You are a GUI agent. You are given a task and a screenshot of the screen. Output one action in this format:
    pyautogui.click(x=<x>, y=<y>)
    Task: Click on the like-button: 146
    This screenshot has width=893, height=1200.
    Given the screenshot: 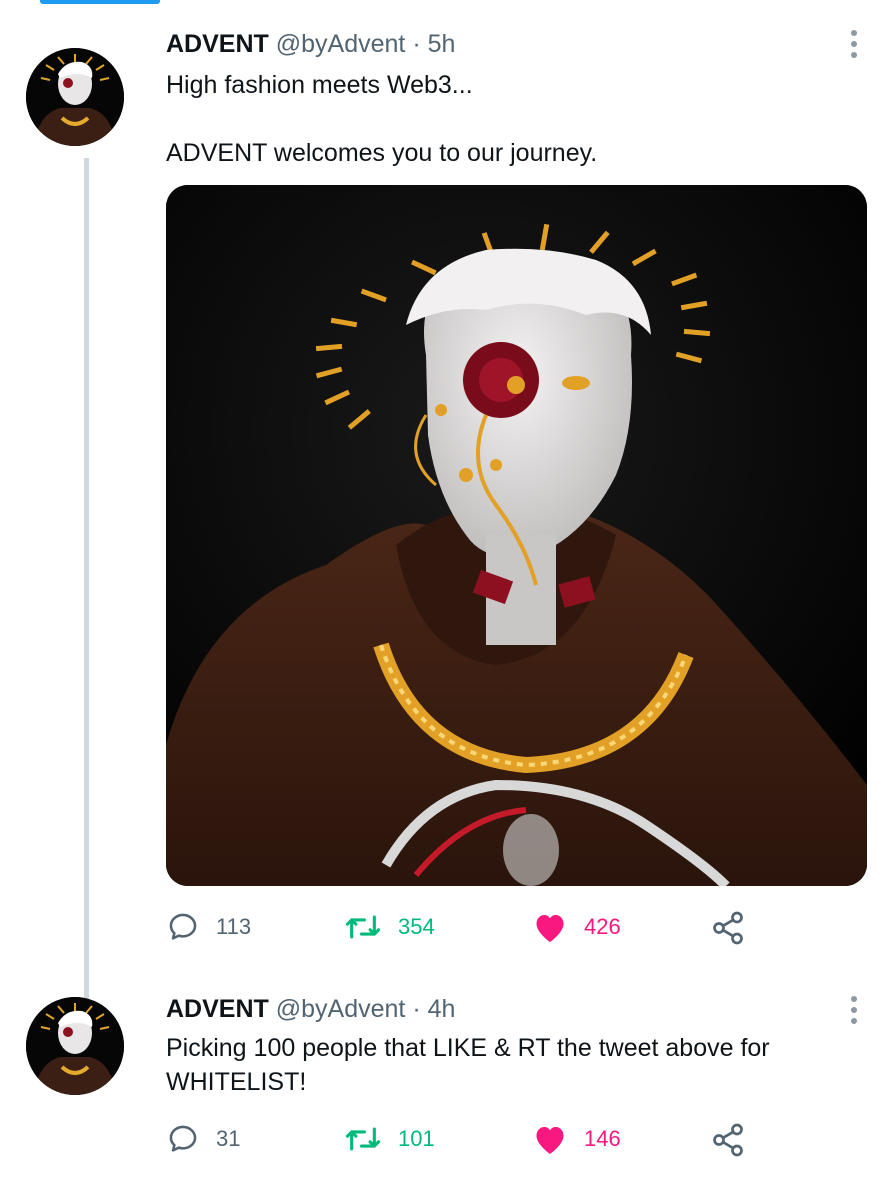 What is the action you would take?
    pyautogui.click(x=576, y=1139)
    